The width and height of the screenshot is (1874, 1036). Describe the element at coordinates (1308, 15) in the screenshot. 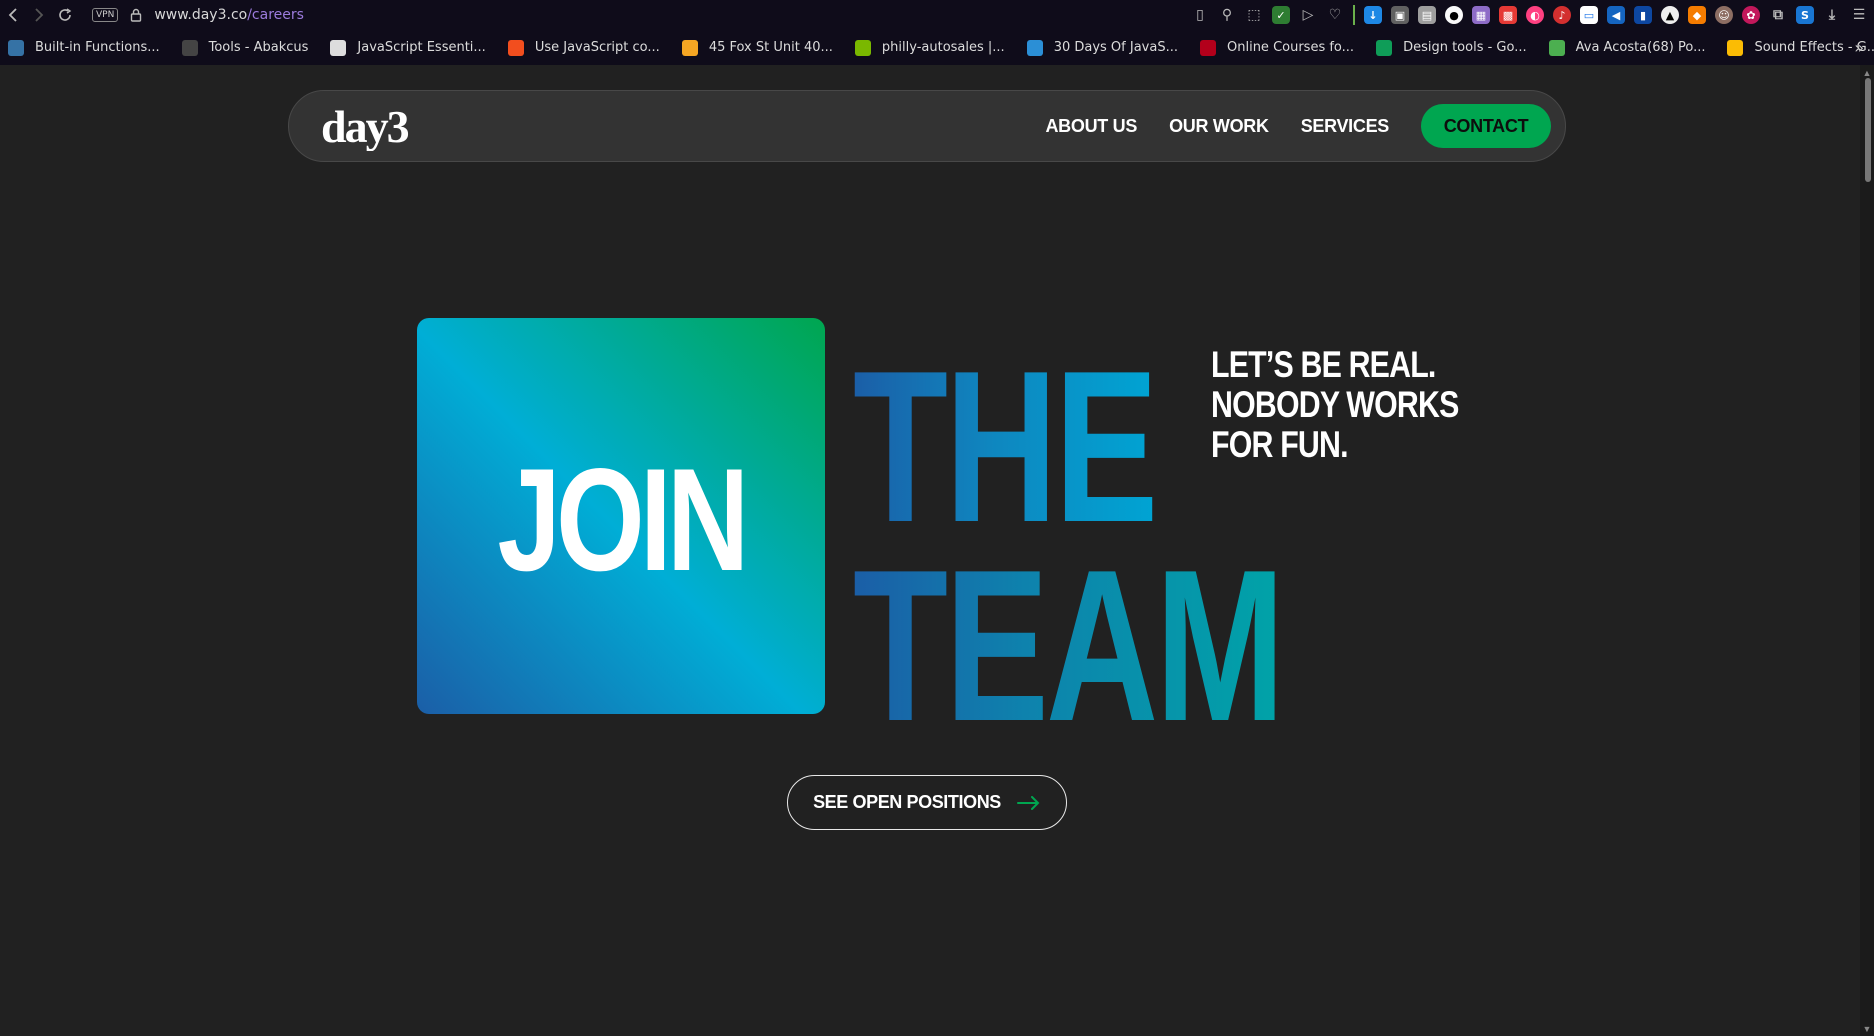

I see `play-icon: ▷` at that location.